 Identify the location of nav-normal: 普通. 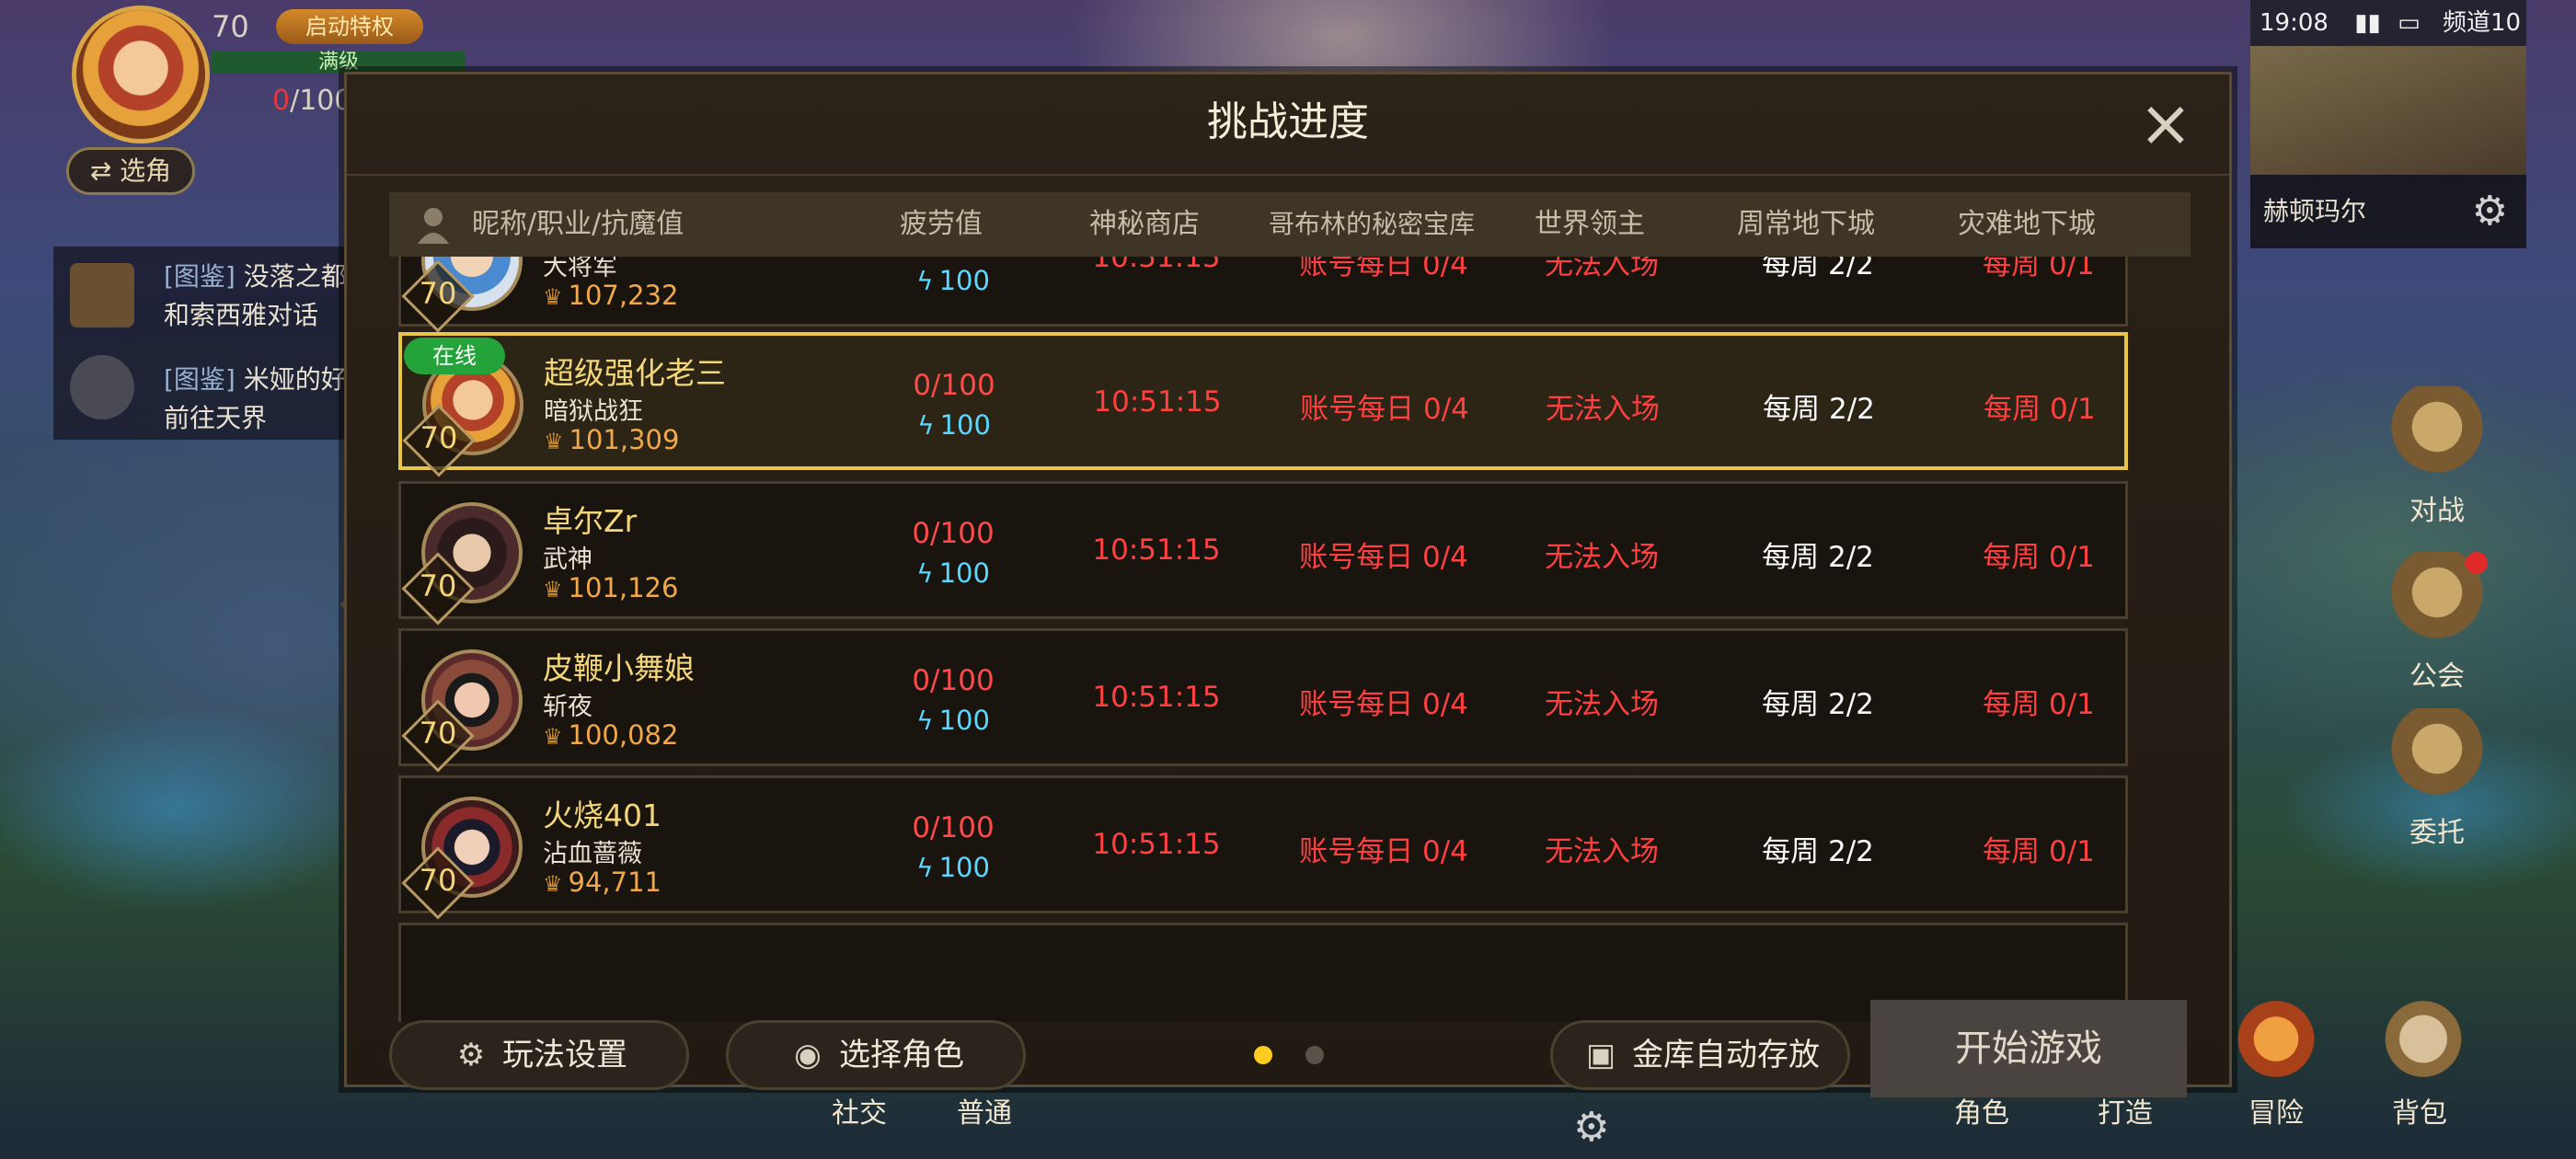
(984, 1110).